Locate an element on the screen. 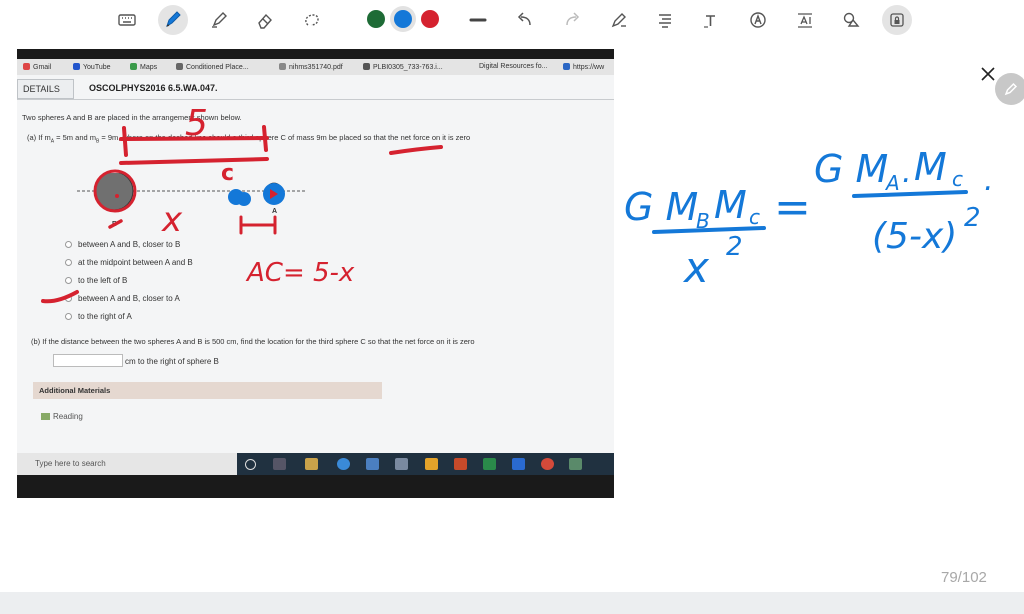  option-between-closer-b: between A and B, closer to B is located at coordinates (122, 244).